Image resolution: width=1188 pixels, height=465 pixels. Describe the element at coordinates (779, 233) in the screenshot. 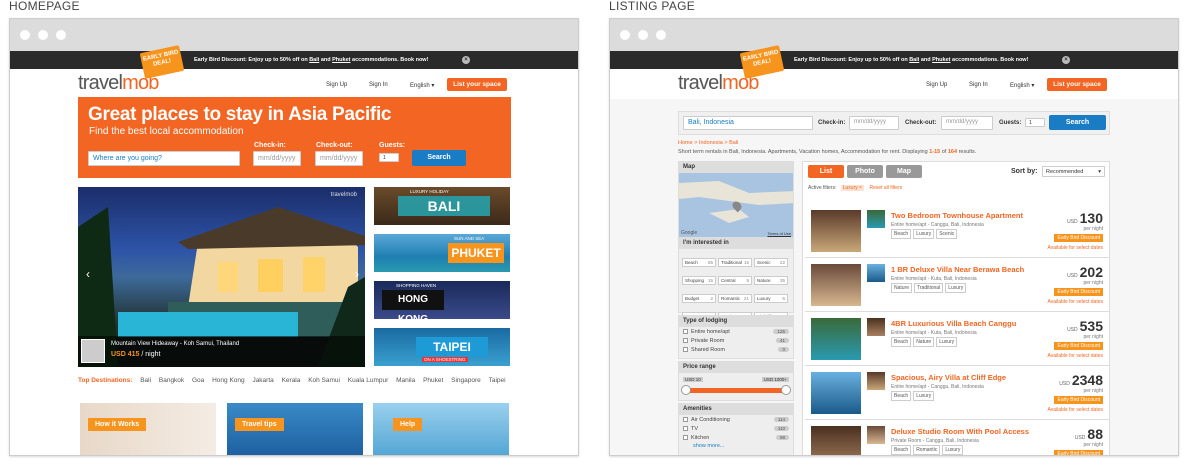

I see `map-terms: Terms of Use` at that location.